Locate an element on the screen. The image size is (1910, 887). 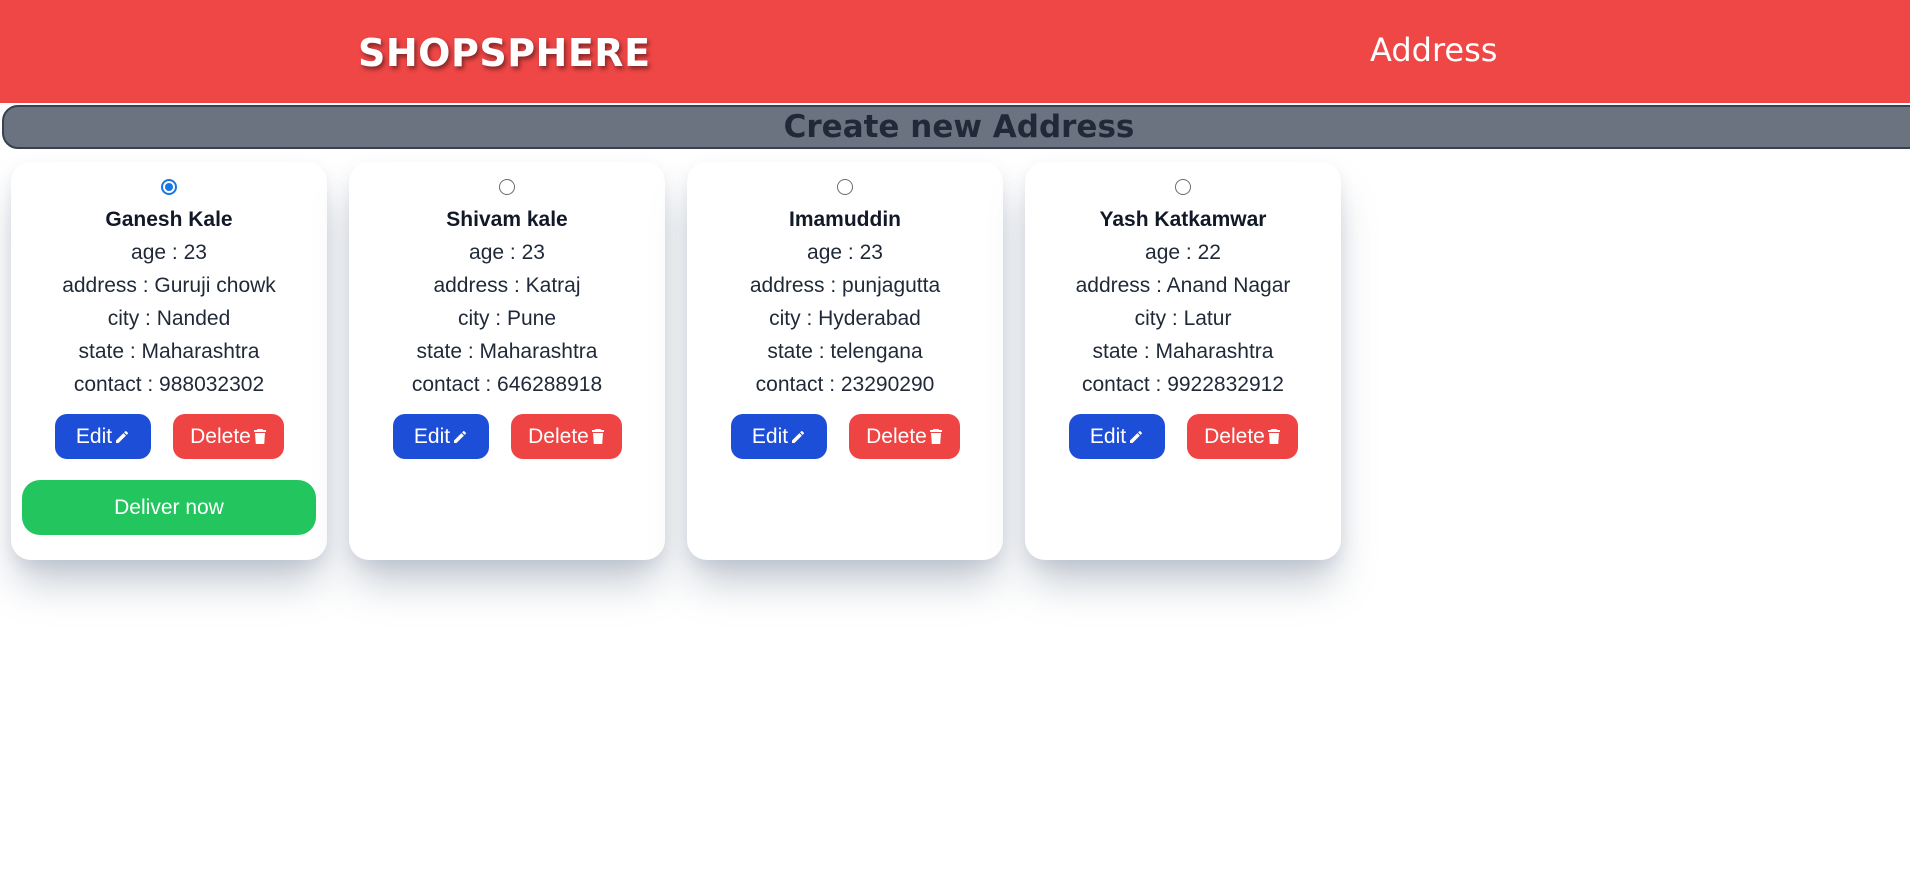
create-address-button: Create new Address is located at coordinates (956, 127).